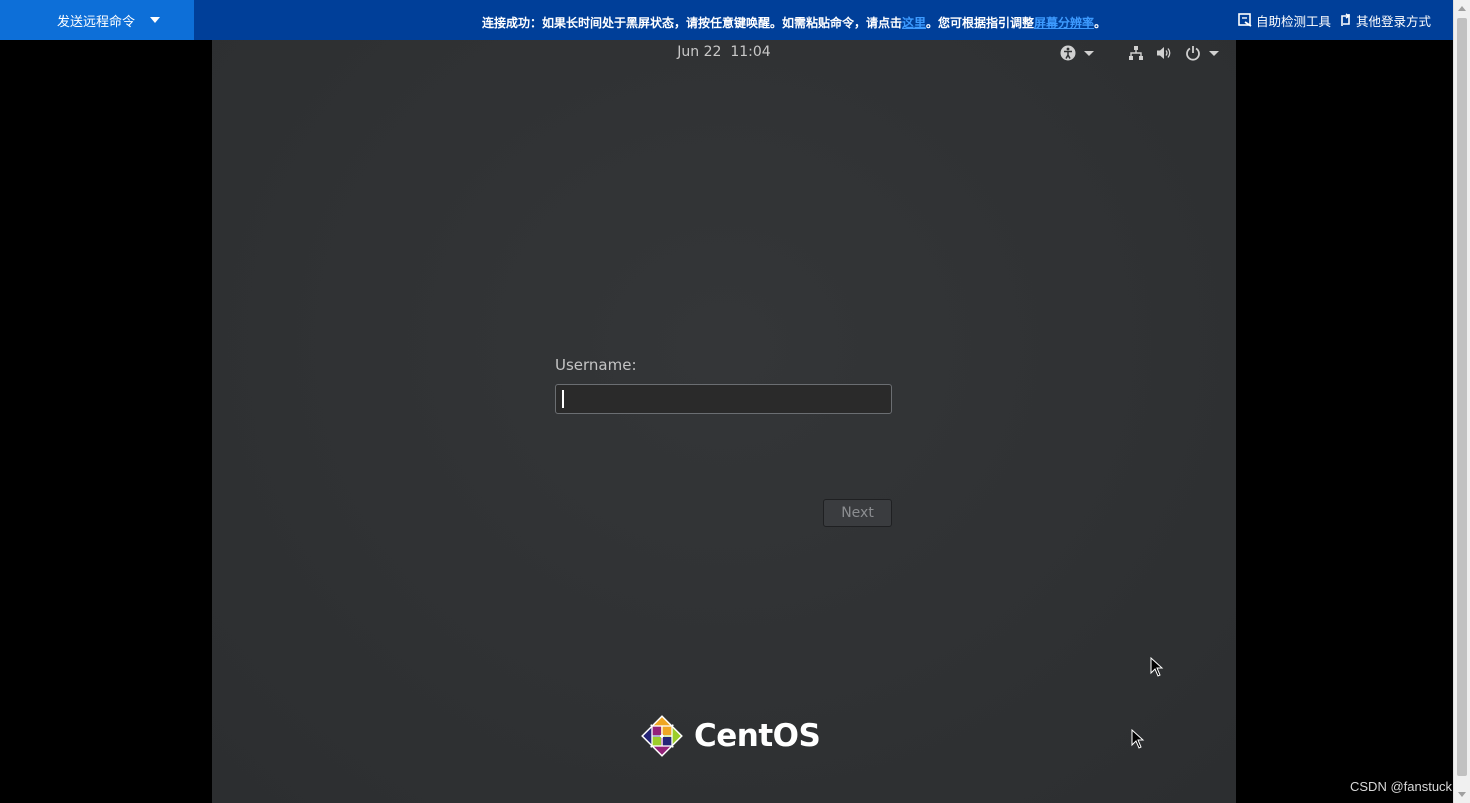 The image size is (1470, 803). What do you see at coordinates (662, 736) in the screenshot?
I see `centos-emblem-icon` at bounding box center [662, 736].